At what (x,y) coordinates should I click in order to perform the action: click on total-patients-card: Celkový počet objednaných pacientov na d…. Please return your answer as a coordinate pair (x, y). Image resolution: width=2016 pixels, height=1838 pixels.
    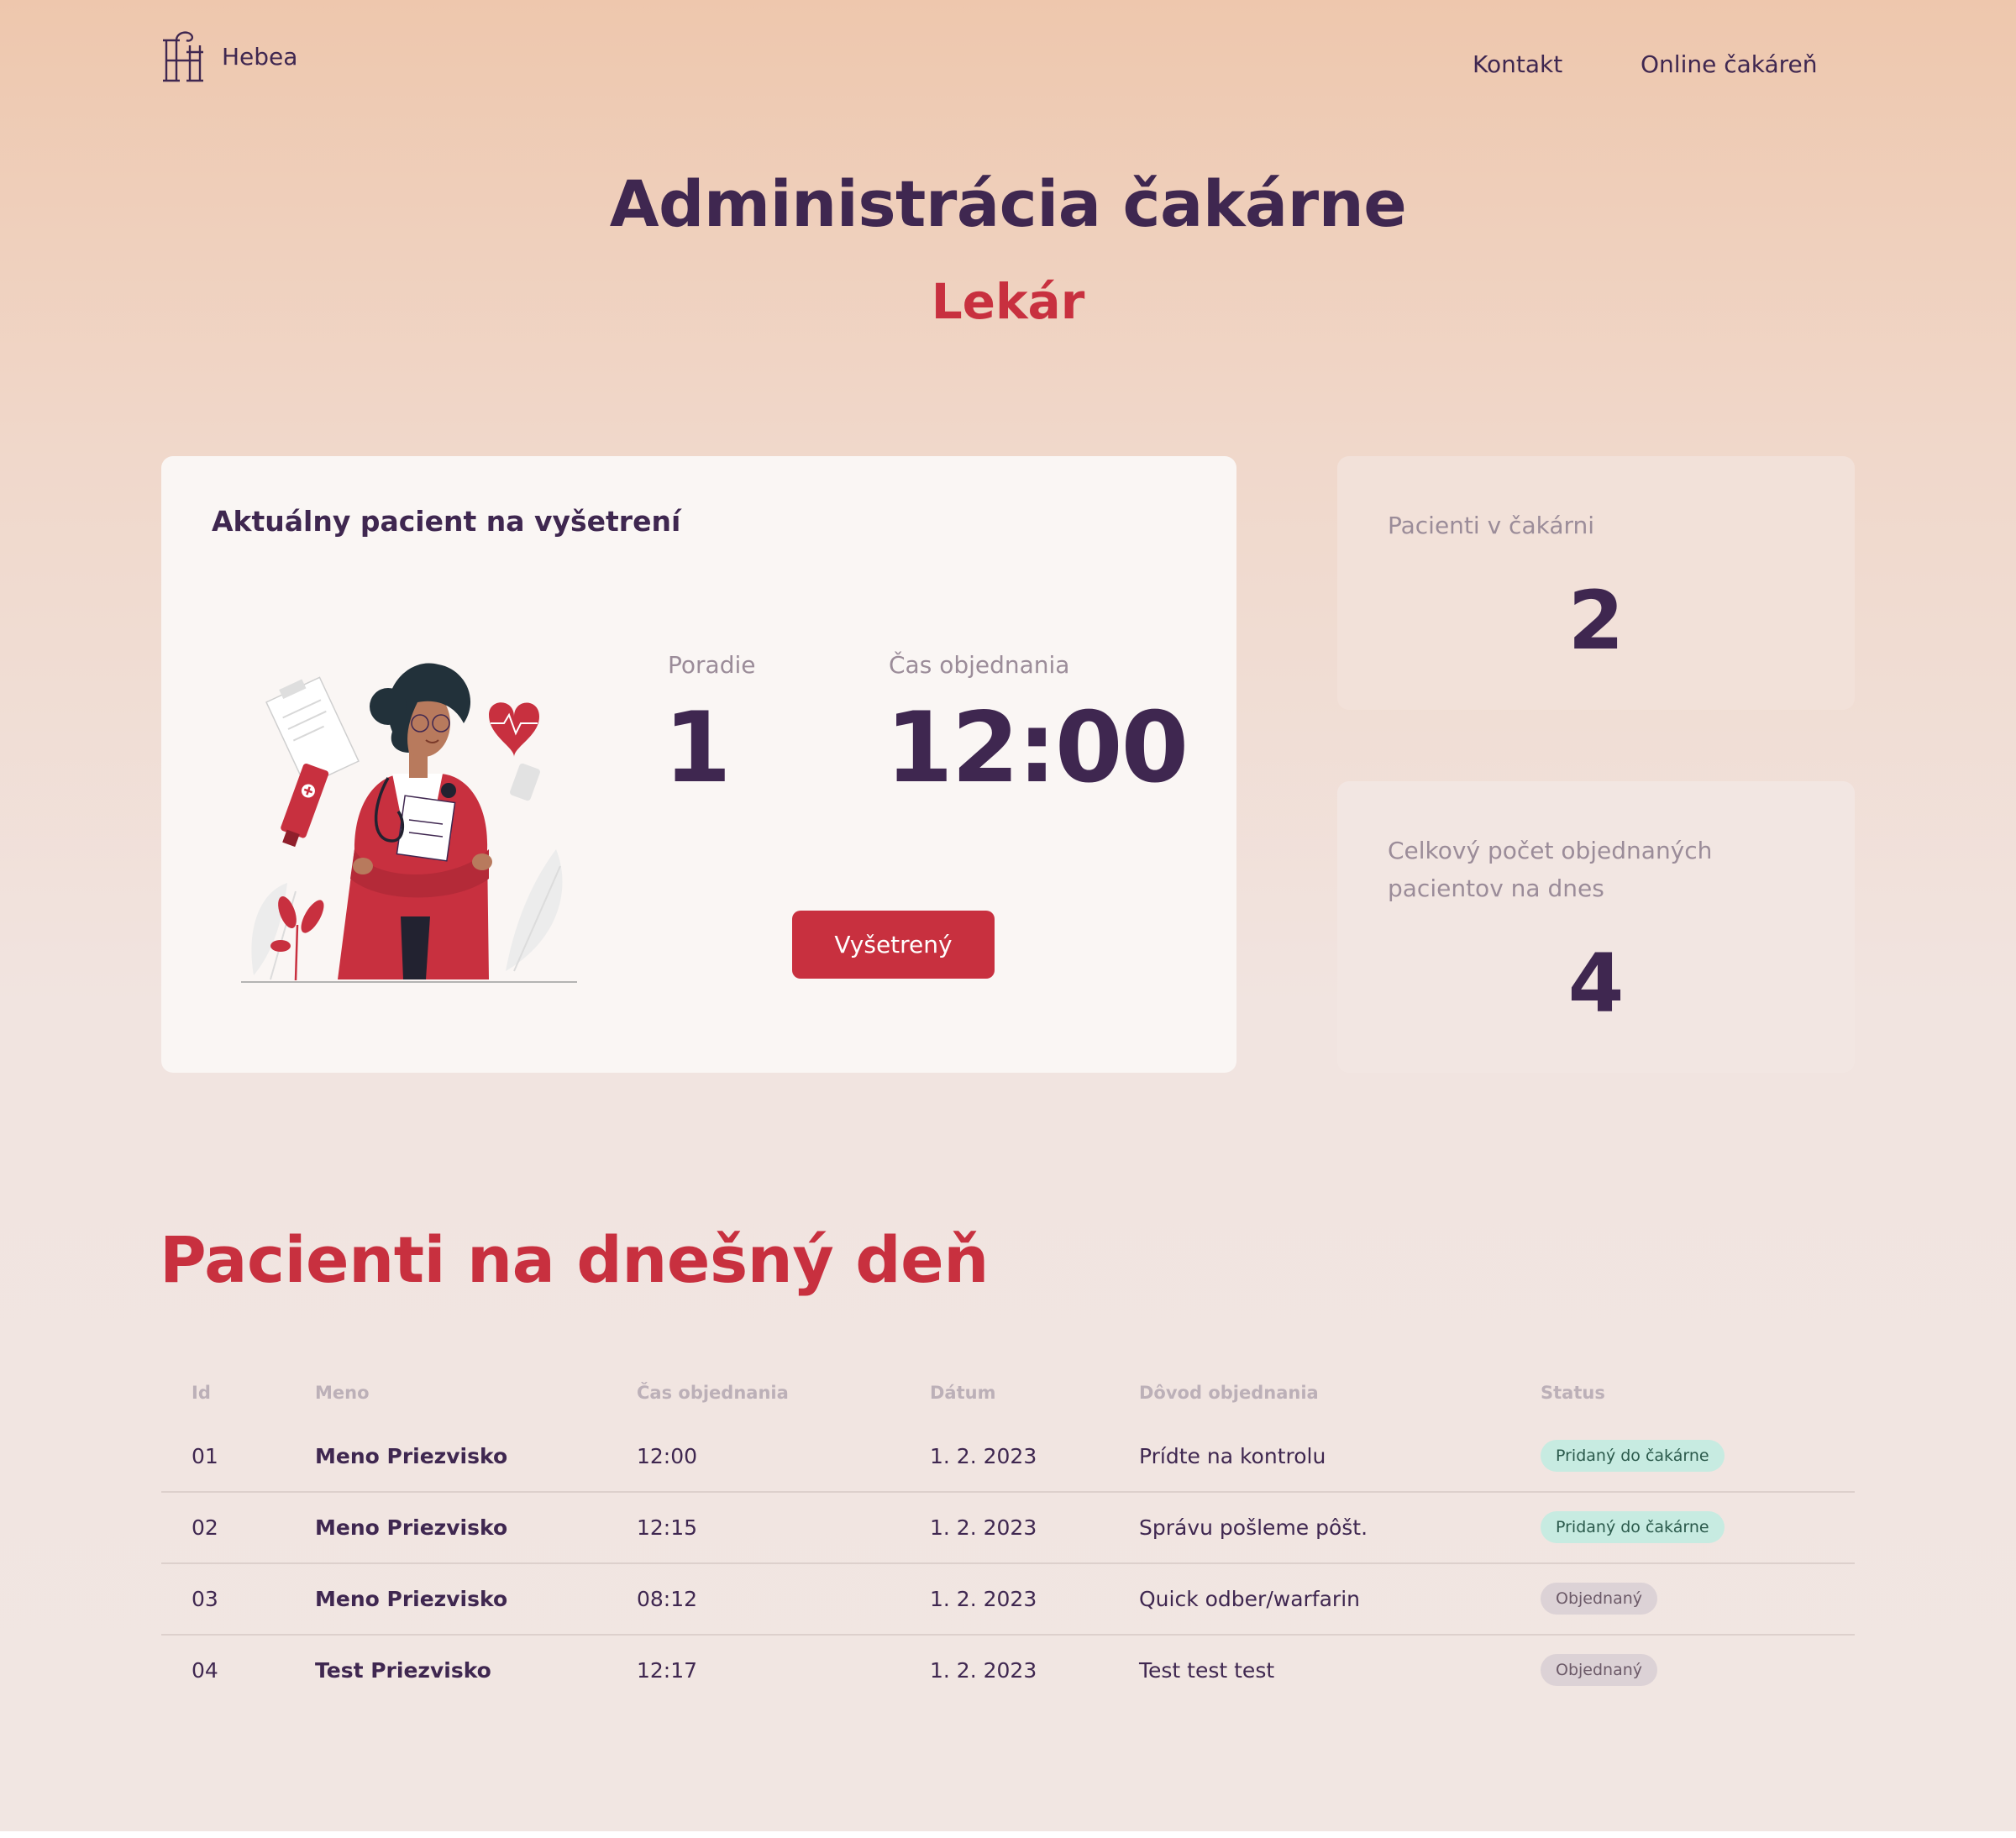
    Looking at the image, I should click on (1596, 927).